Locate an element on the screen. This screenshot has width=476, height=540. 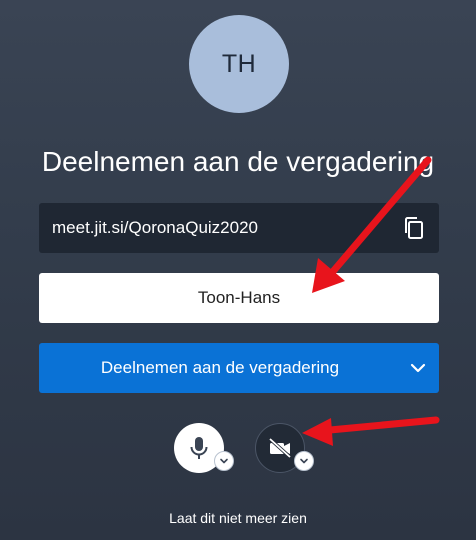
join-meeting-button: Deelnemen aan de vergadering is located at coordinates (239, 368).